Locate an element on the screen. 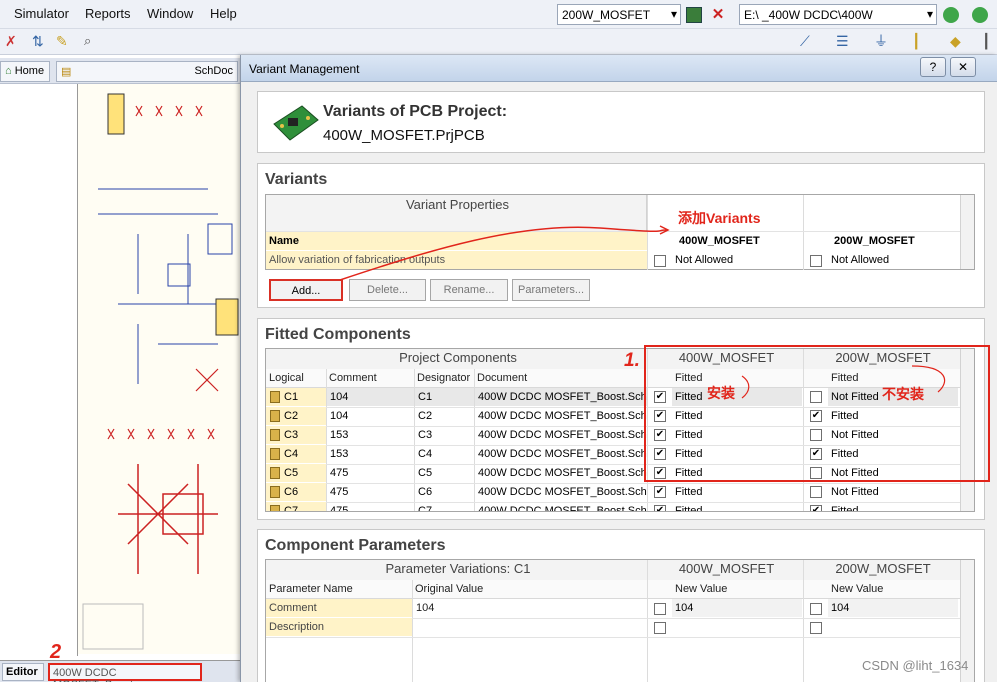 This screenshot has width=997, height=682. annotation-step-1: 1. is located at coordinates (632, 360).